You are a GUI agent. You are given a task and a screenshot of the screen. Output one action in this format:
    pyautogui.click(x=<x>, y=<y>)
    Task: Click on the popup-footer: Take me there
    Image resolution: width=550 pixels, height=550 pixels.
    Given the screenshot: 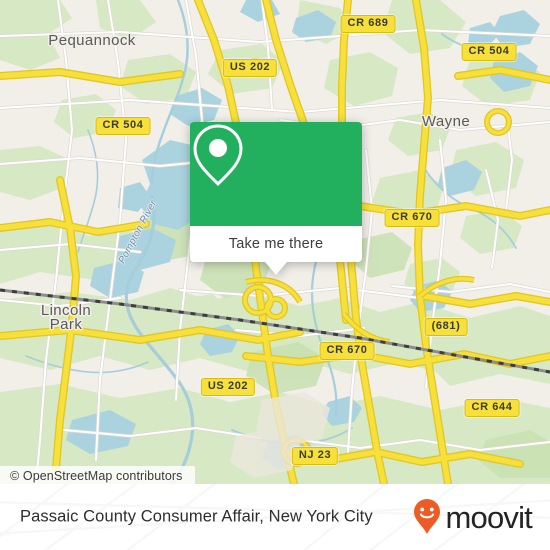 What is the action you would take?
    pyautogui.click(x=276, y=244)
    